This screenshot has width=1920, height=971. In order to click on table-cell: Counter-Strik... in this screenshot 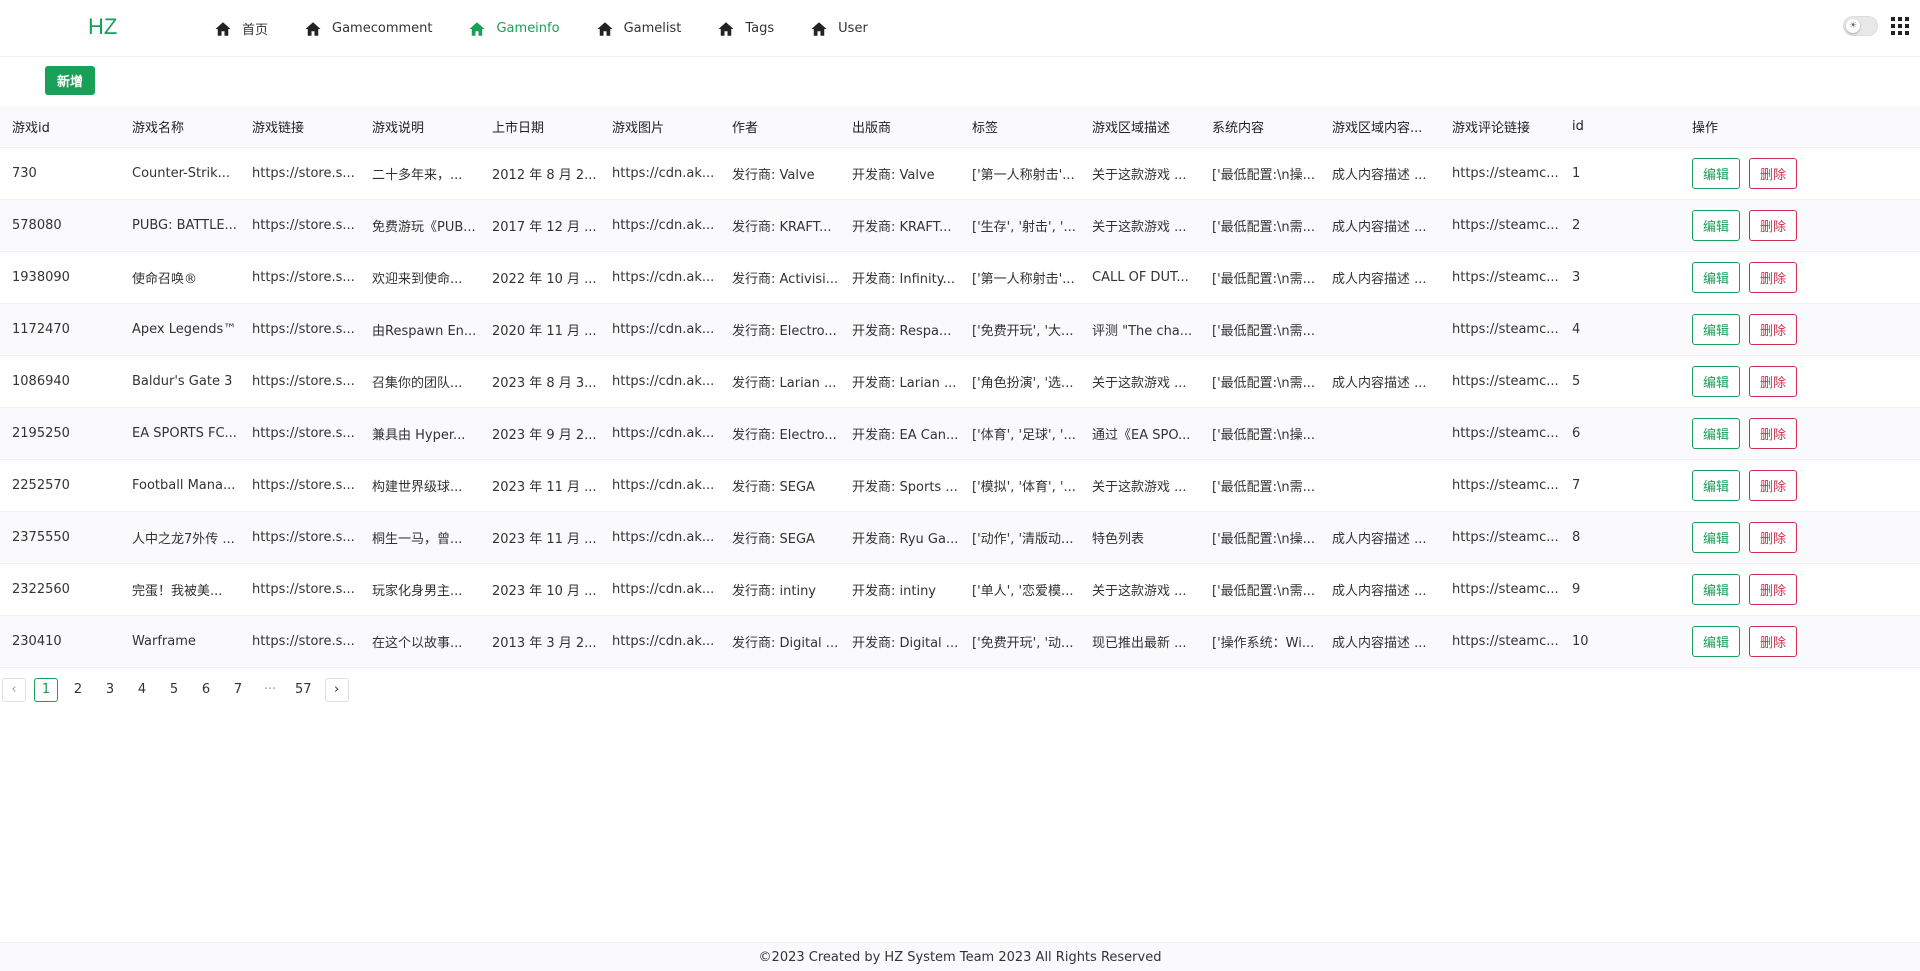, I will do `click(181, 173)`.